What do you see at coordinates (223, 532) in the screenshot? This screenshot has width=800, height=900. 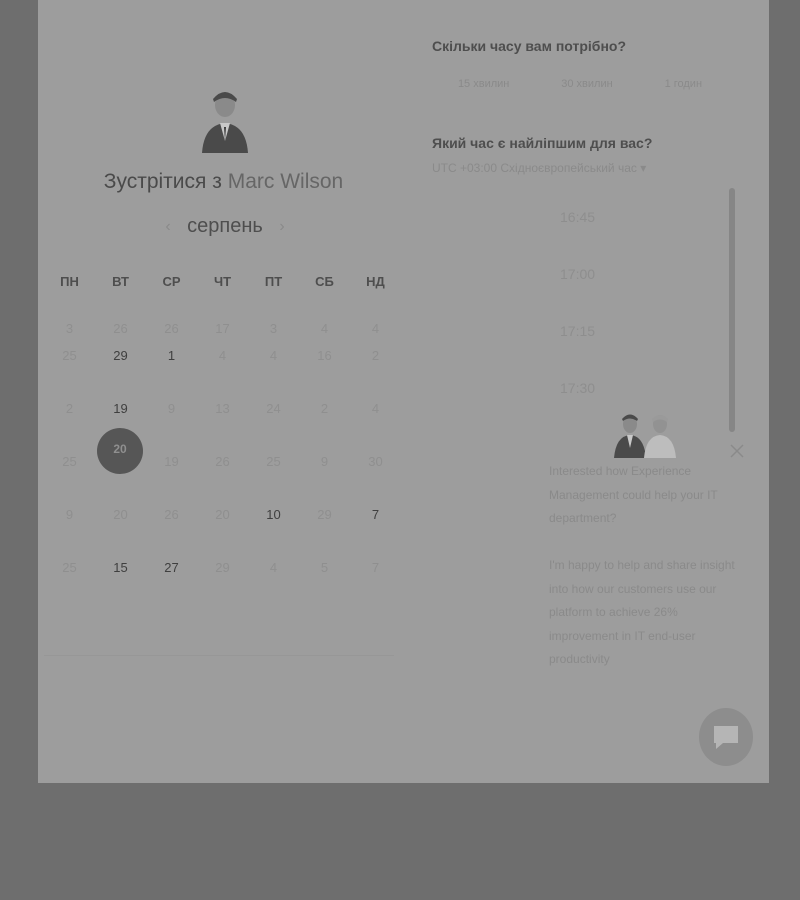 I see `calendar-week: 9 20 26 20 10 29 7` at bounding box center [223, 532].